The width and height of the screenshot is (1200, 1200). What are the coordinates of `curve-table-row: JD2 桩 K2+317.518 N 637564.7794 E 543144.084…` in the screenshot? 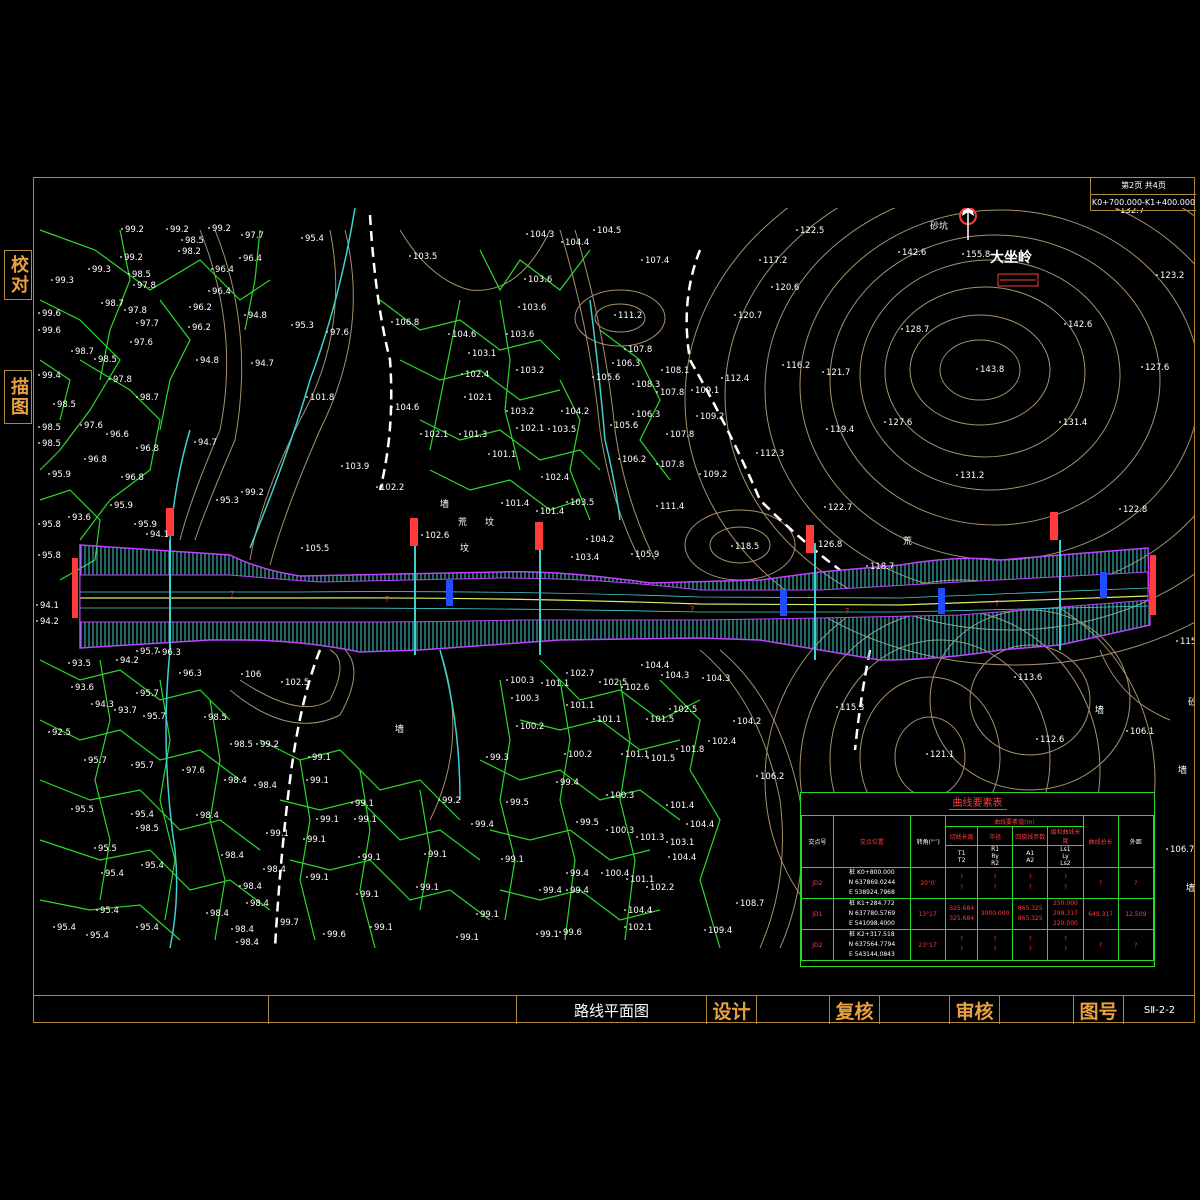 It's located at (978, 945).